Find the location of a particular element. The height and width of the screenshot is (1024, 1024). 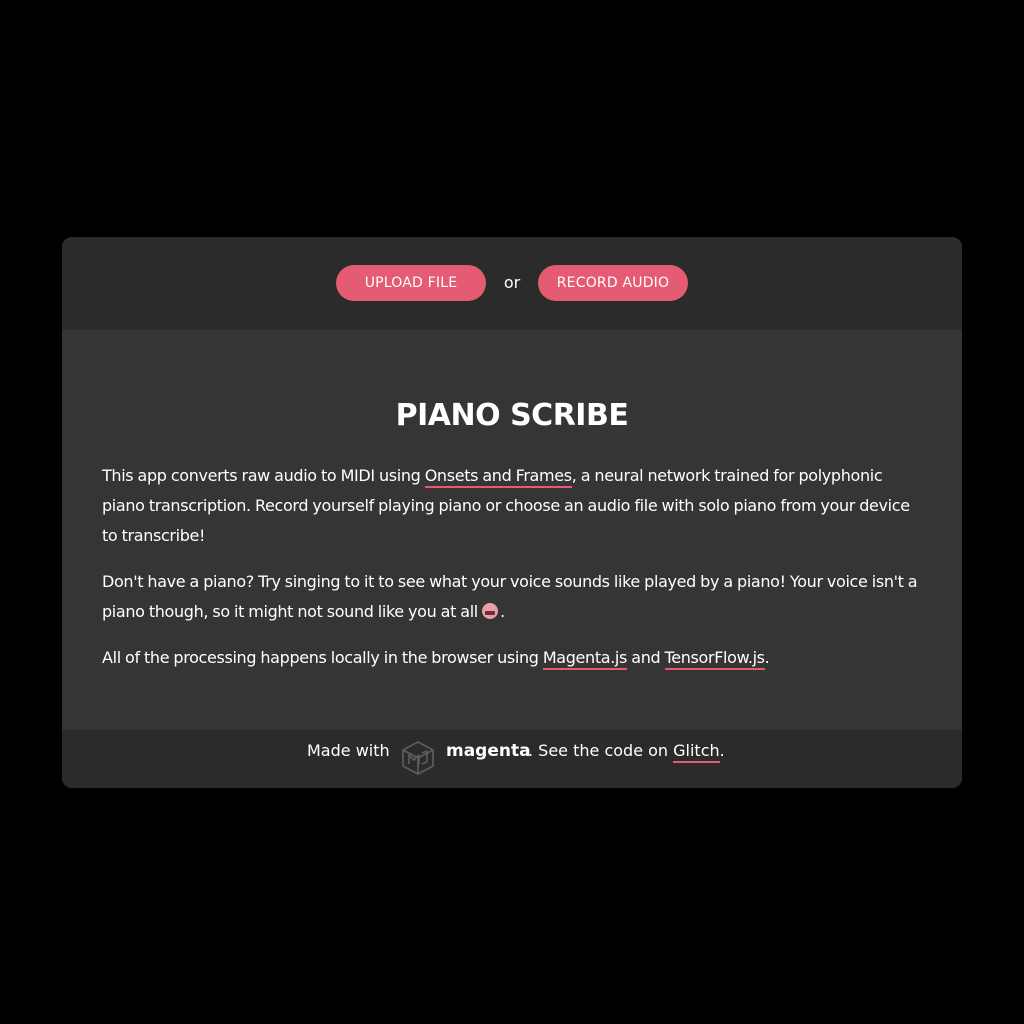

magenta-js-link: Magenta.js is located at coordinates (584, 659).